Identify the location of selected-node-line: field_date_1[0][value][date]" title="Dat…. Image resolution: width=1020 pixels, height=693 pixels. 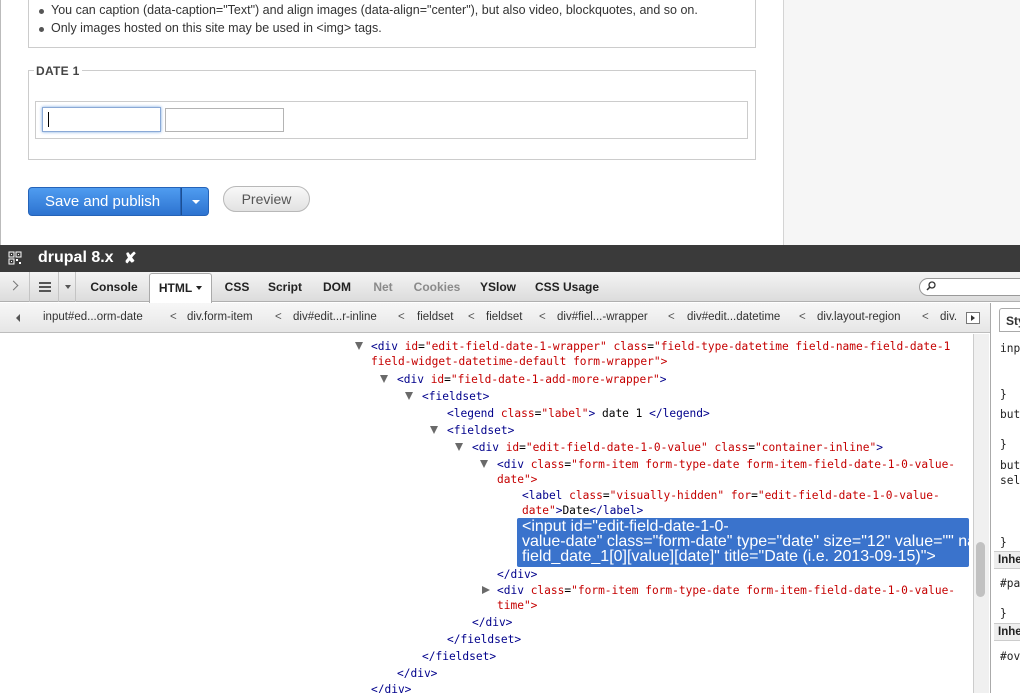
(729, 556).